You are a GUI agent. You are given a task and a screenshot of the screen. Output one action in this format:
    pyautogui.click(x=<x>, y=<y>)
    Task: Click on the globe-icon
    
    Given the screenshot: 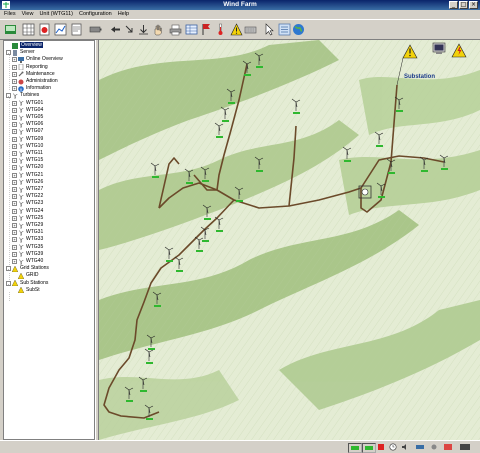 What is the action you would take?
    pyautogui.click(x=298, y=29)
    